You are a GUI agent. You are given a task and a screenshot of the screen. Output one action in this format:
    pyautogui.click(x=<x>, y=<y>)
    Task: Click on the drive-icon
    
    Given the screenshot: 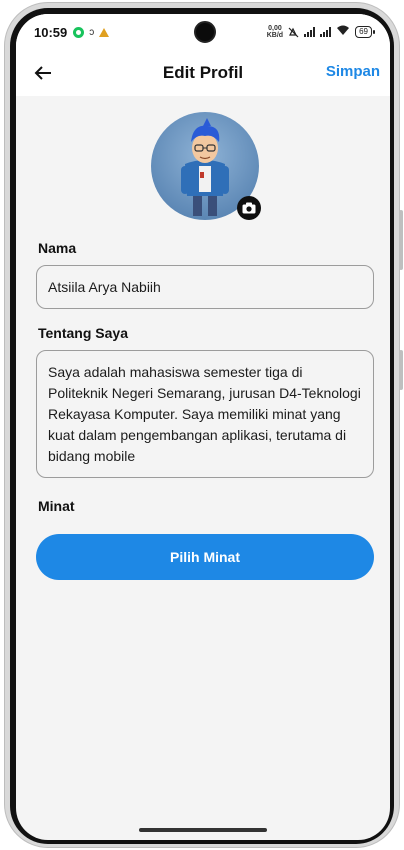 What is the action you would take?
    pyautogui.click(x=104, y=32)
    